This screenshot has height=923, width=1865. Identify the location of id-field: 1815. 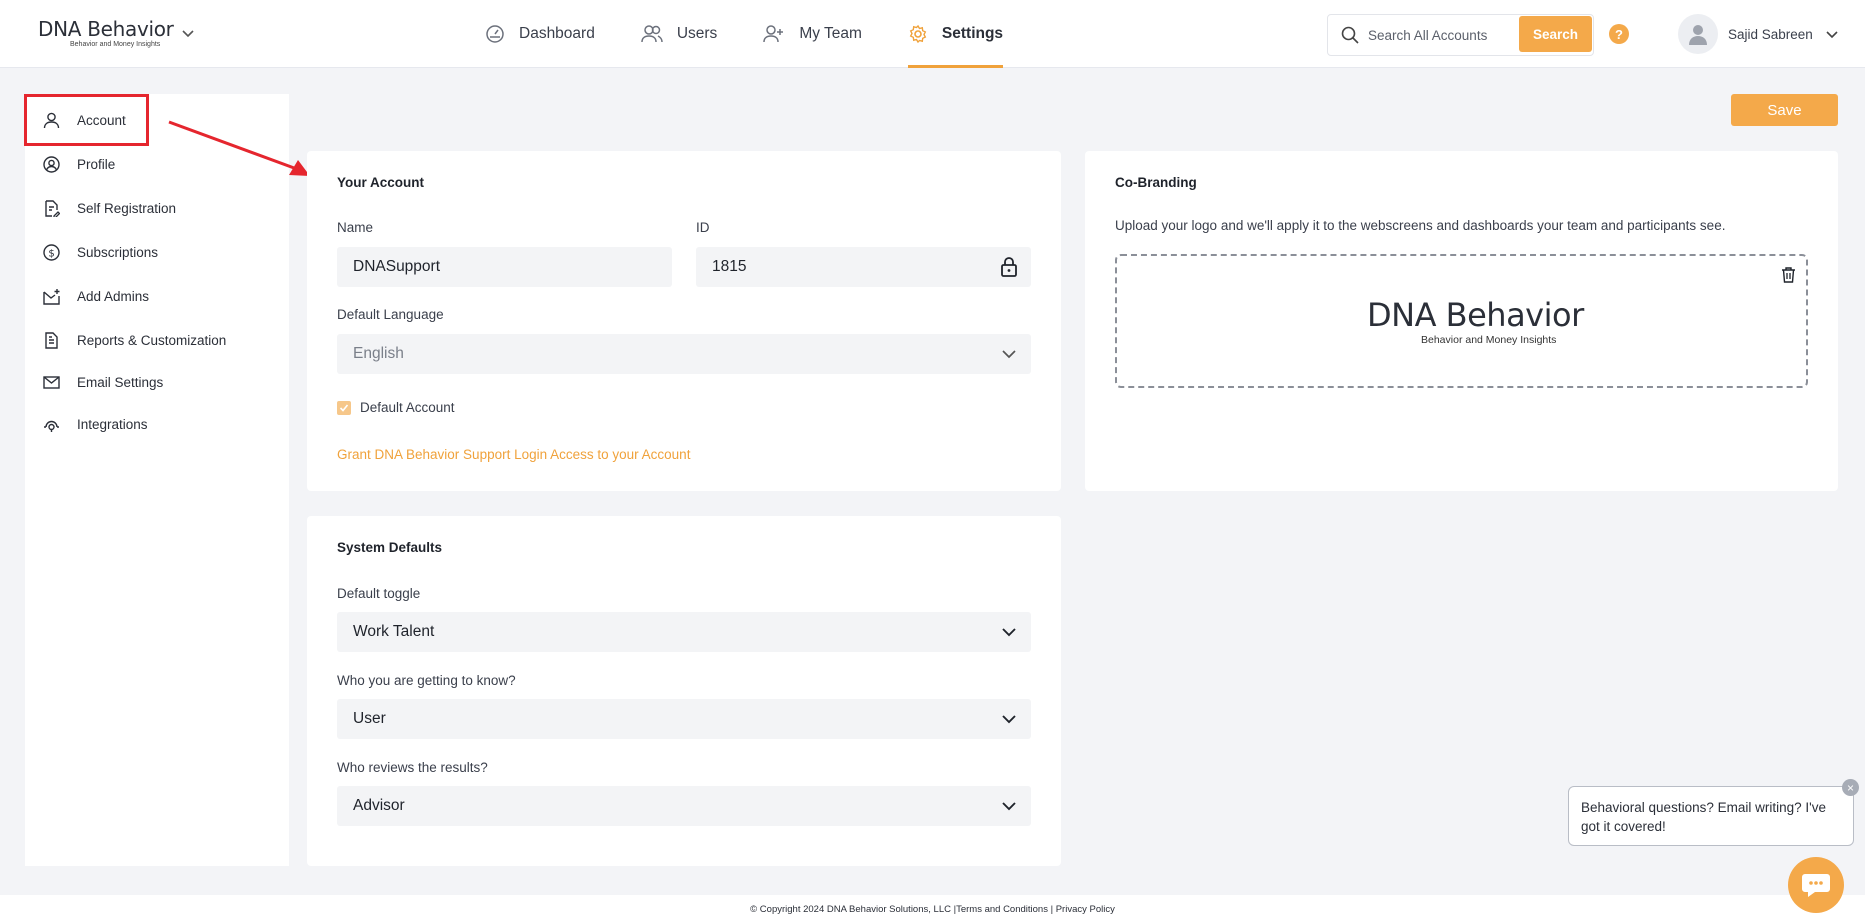
(863, 267).